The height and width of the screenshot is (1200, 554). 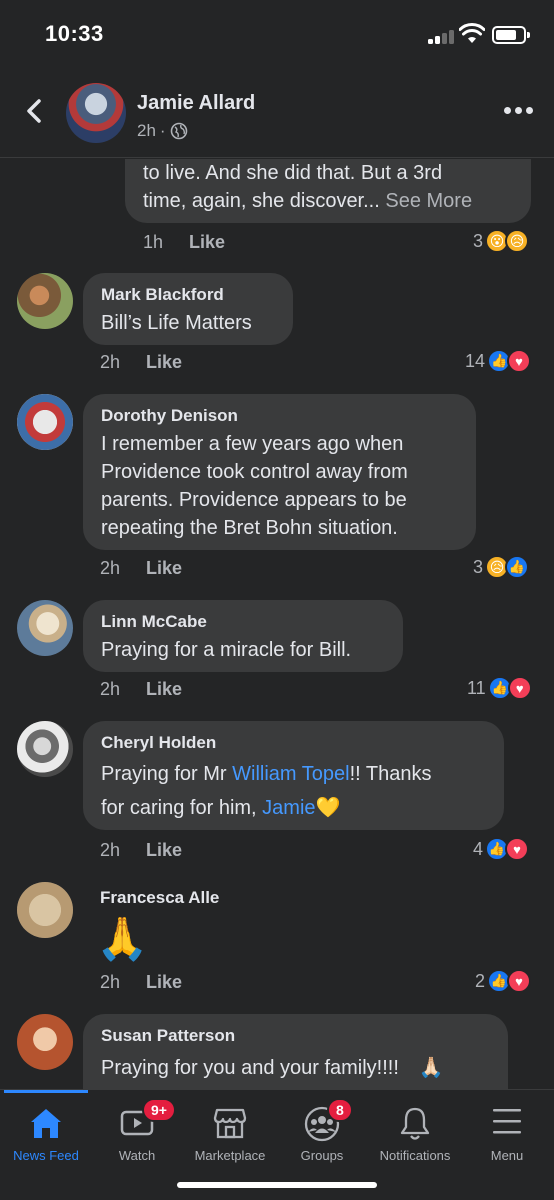 I want to click on praying-hands-icon: 🙏, so click(x=122, y=938).